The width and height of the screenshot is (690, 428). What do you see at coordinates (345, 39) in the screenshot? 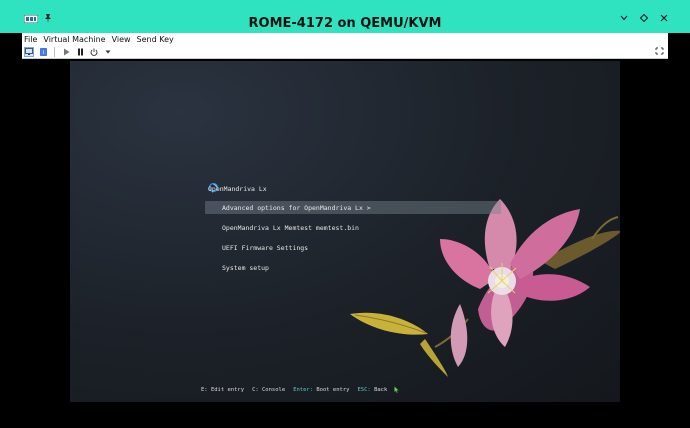
I see `menu-bar: File Virtual Machine View Send Key` at bounding box center [345, 39].